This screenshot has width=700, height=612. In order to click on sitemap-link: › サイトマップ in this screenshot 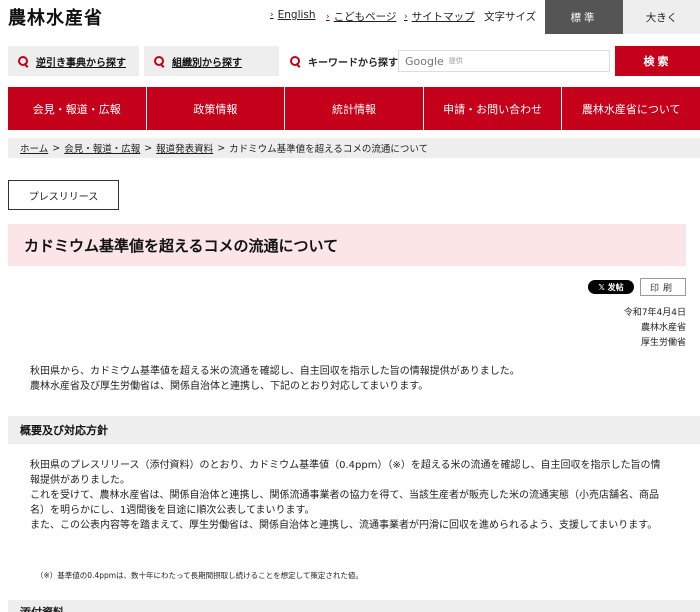, I will do `click(439, 16)`.